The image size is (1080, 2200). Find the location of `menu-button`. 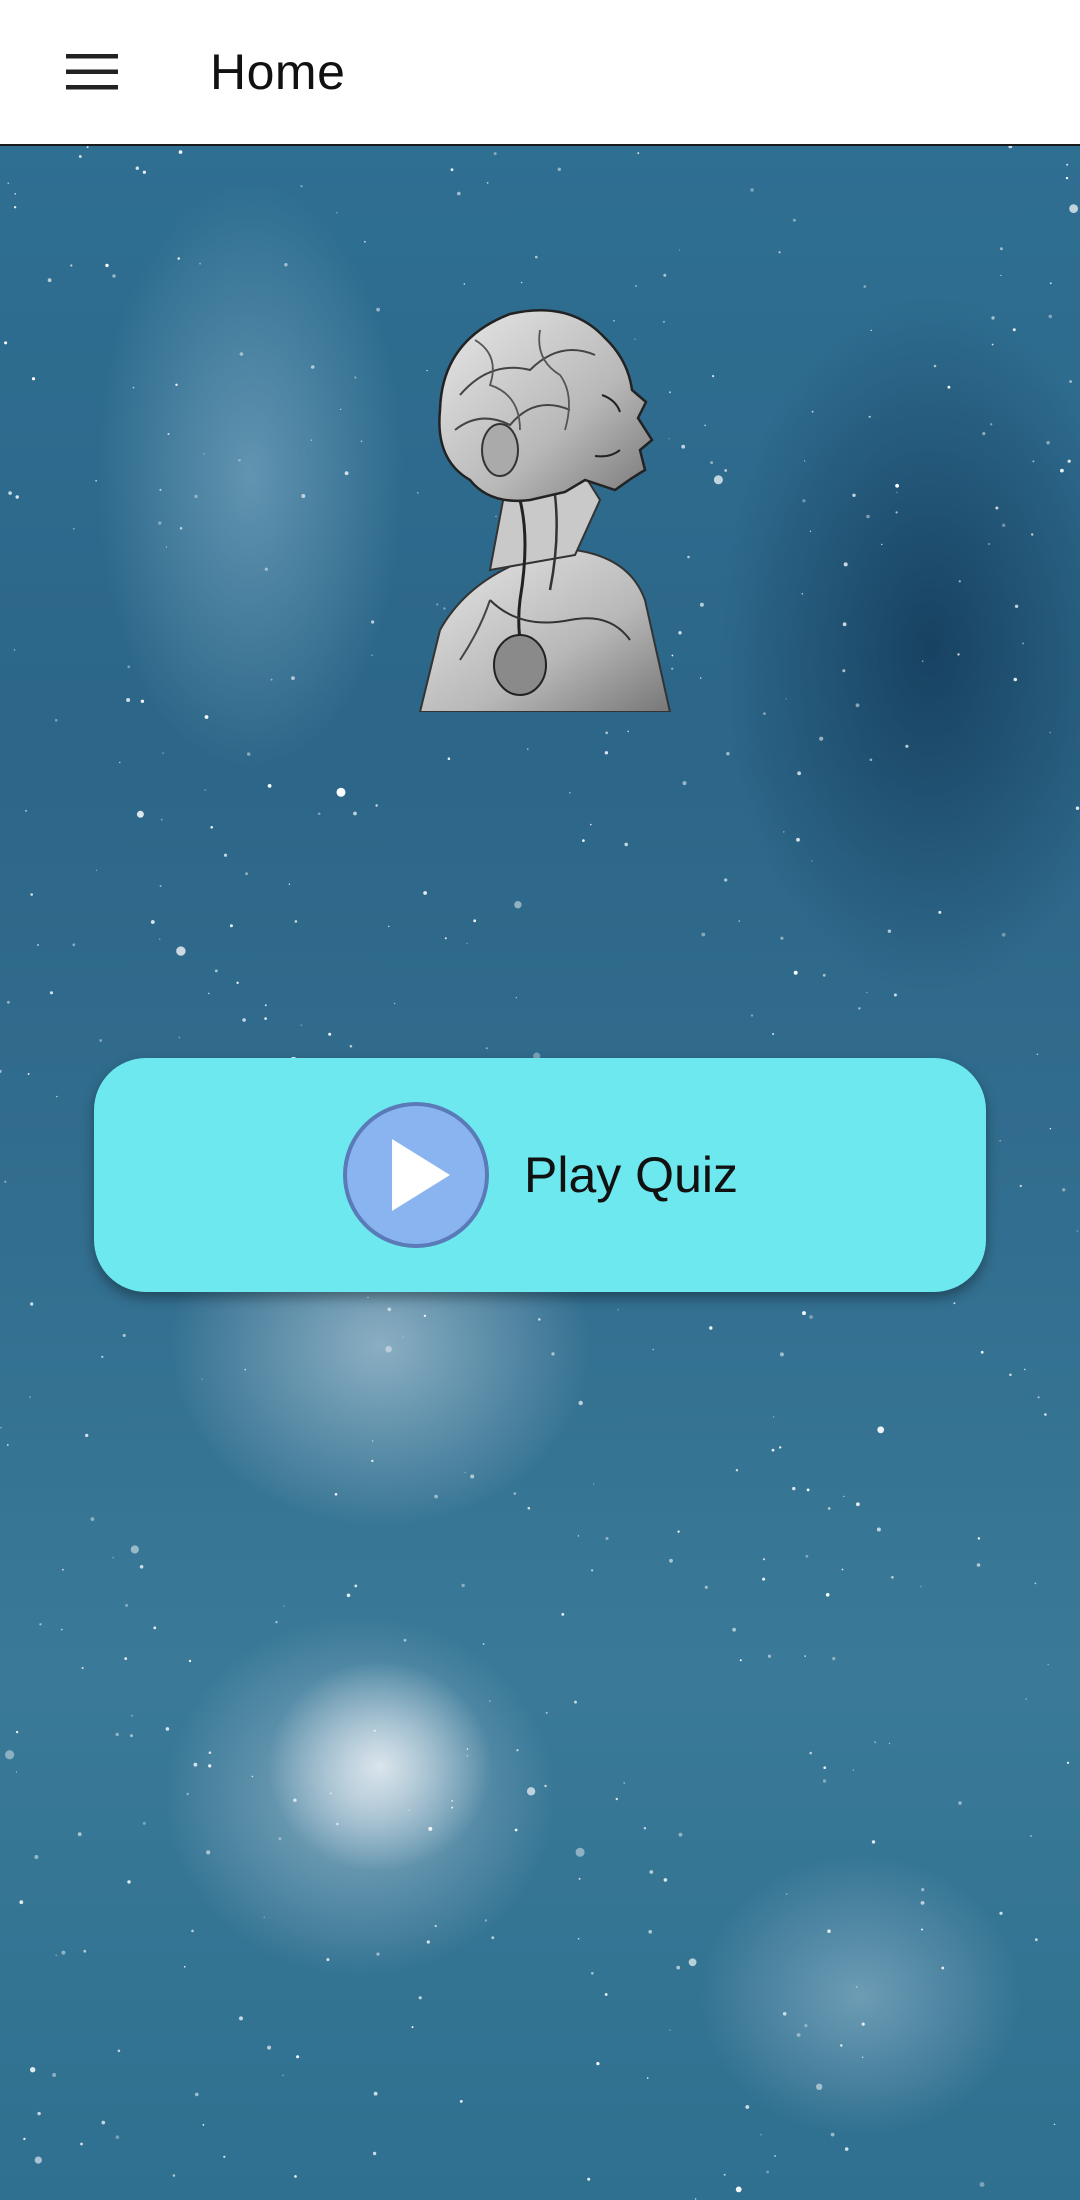

menu-button is located at coordinates (92, 72).